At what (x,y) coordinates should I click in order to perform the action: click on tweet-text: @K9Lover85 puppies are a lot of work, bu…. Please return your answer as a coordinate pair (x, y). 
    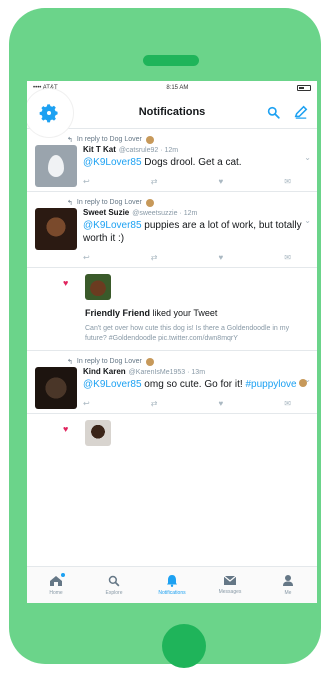
    Looking at the image, I should click on (192, 232).